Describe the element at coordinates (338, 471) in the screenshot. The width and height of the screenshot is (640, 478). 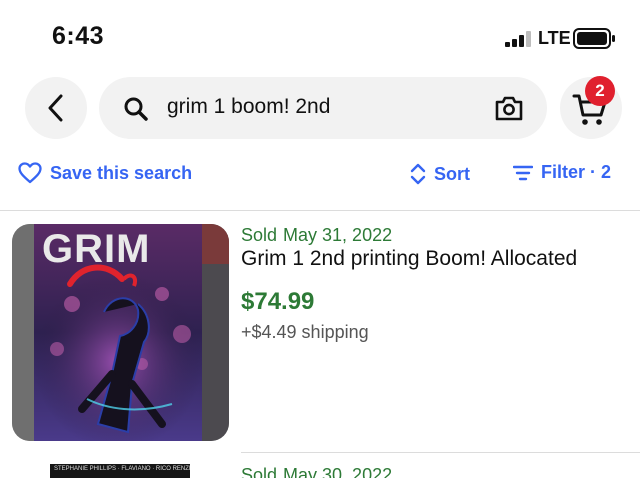
I see `sold-date: May 30, 2022` at that location.